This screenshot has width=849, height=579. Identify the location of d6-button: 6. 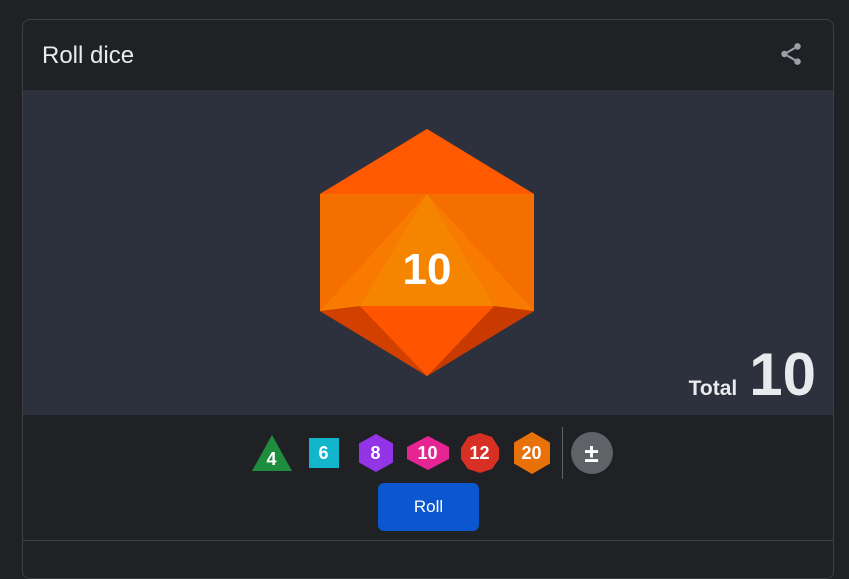
(324, 453).